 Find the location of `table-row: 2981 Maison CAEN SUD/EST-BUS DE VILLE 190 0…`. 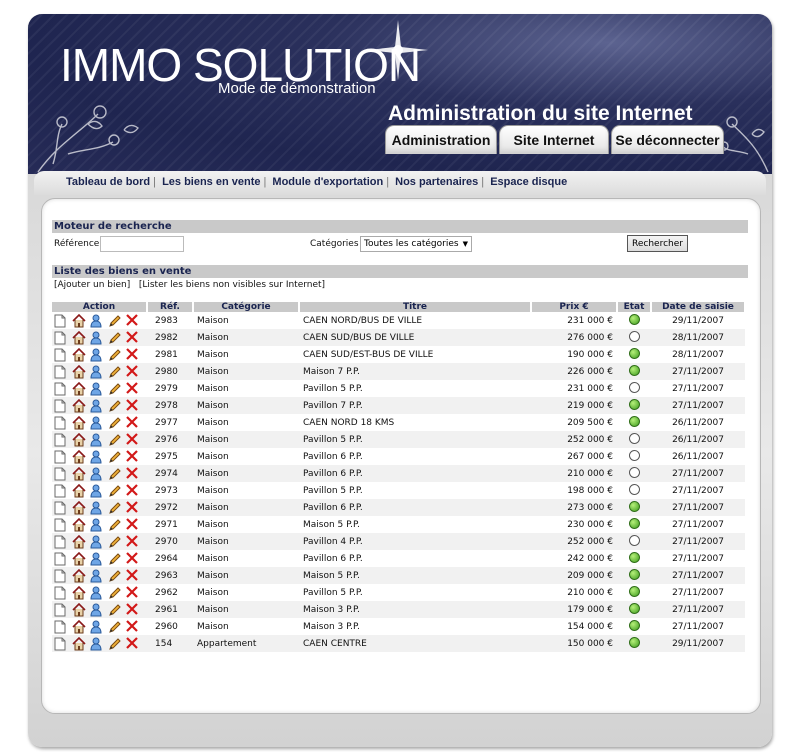

table-row: 2981 Maison CAEN SUD/EST-BUS DE VILLE 190 0… is located at coordinates (398, 354).